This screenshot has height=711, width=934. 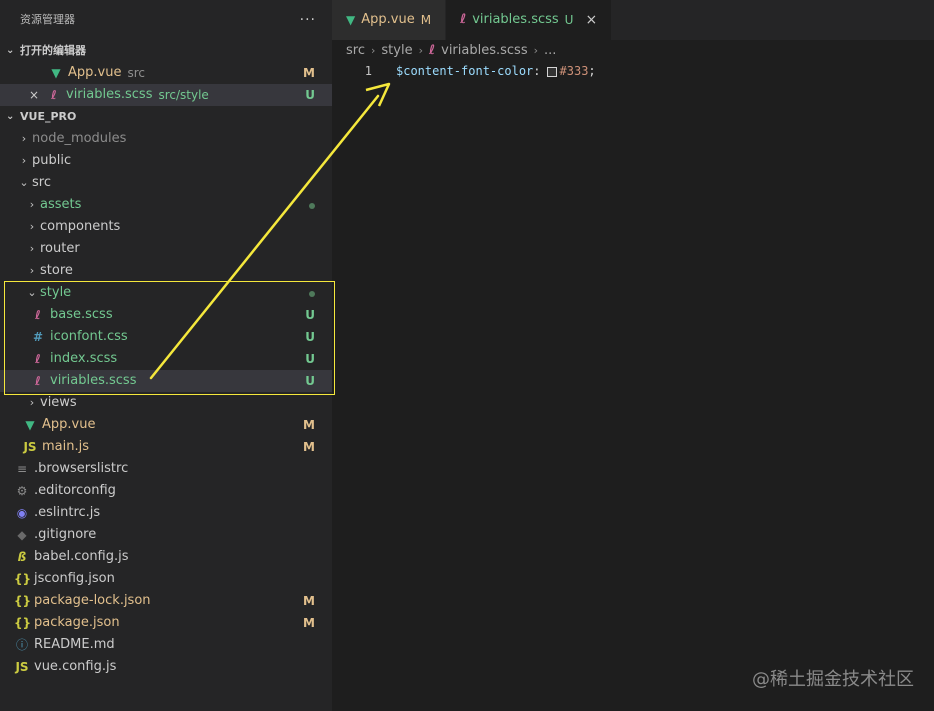 I want to click on watermark: @稀土掘金技术社区, so click(x=833, y=679).